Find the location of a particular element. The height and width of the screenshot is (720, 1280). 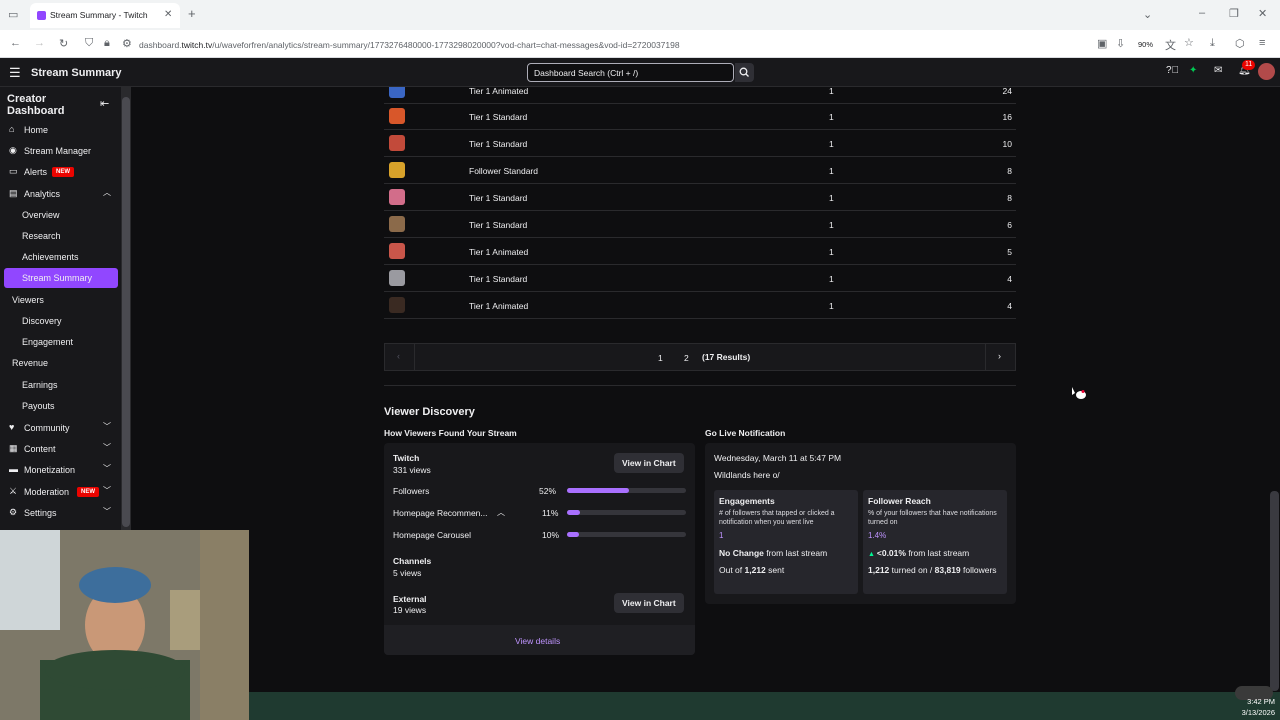

sidebar-scroll-thumb is located at coordinates (126, 312).